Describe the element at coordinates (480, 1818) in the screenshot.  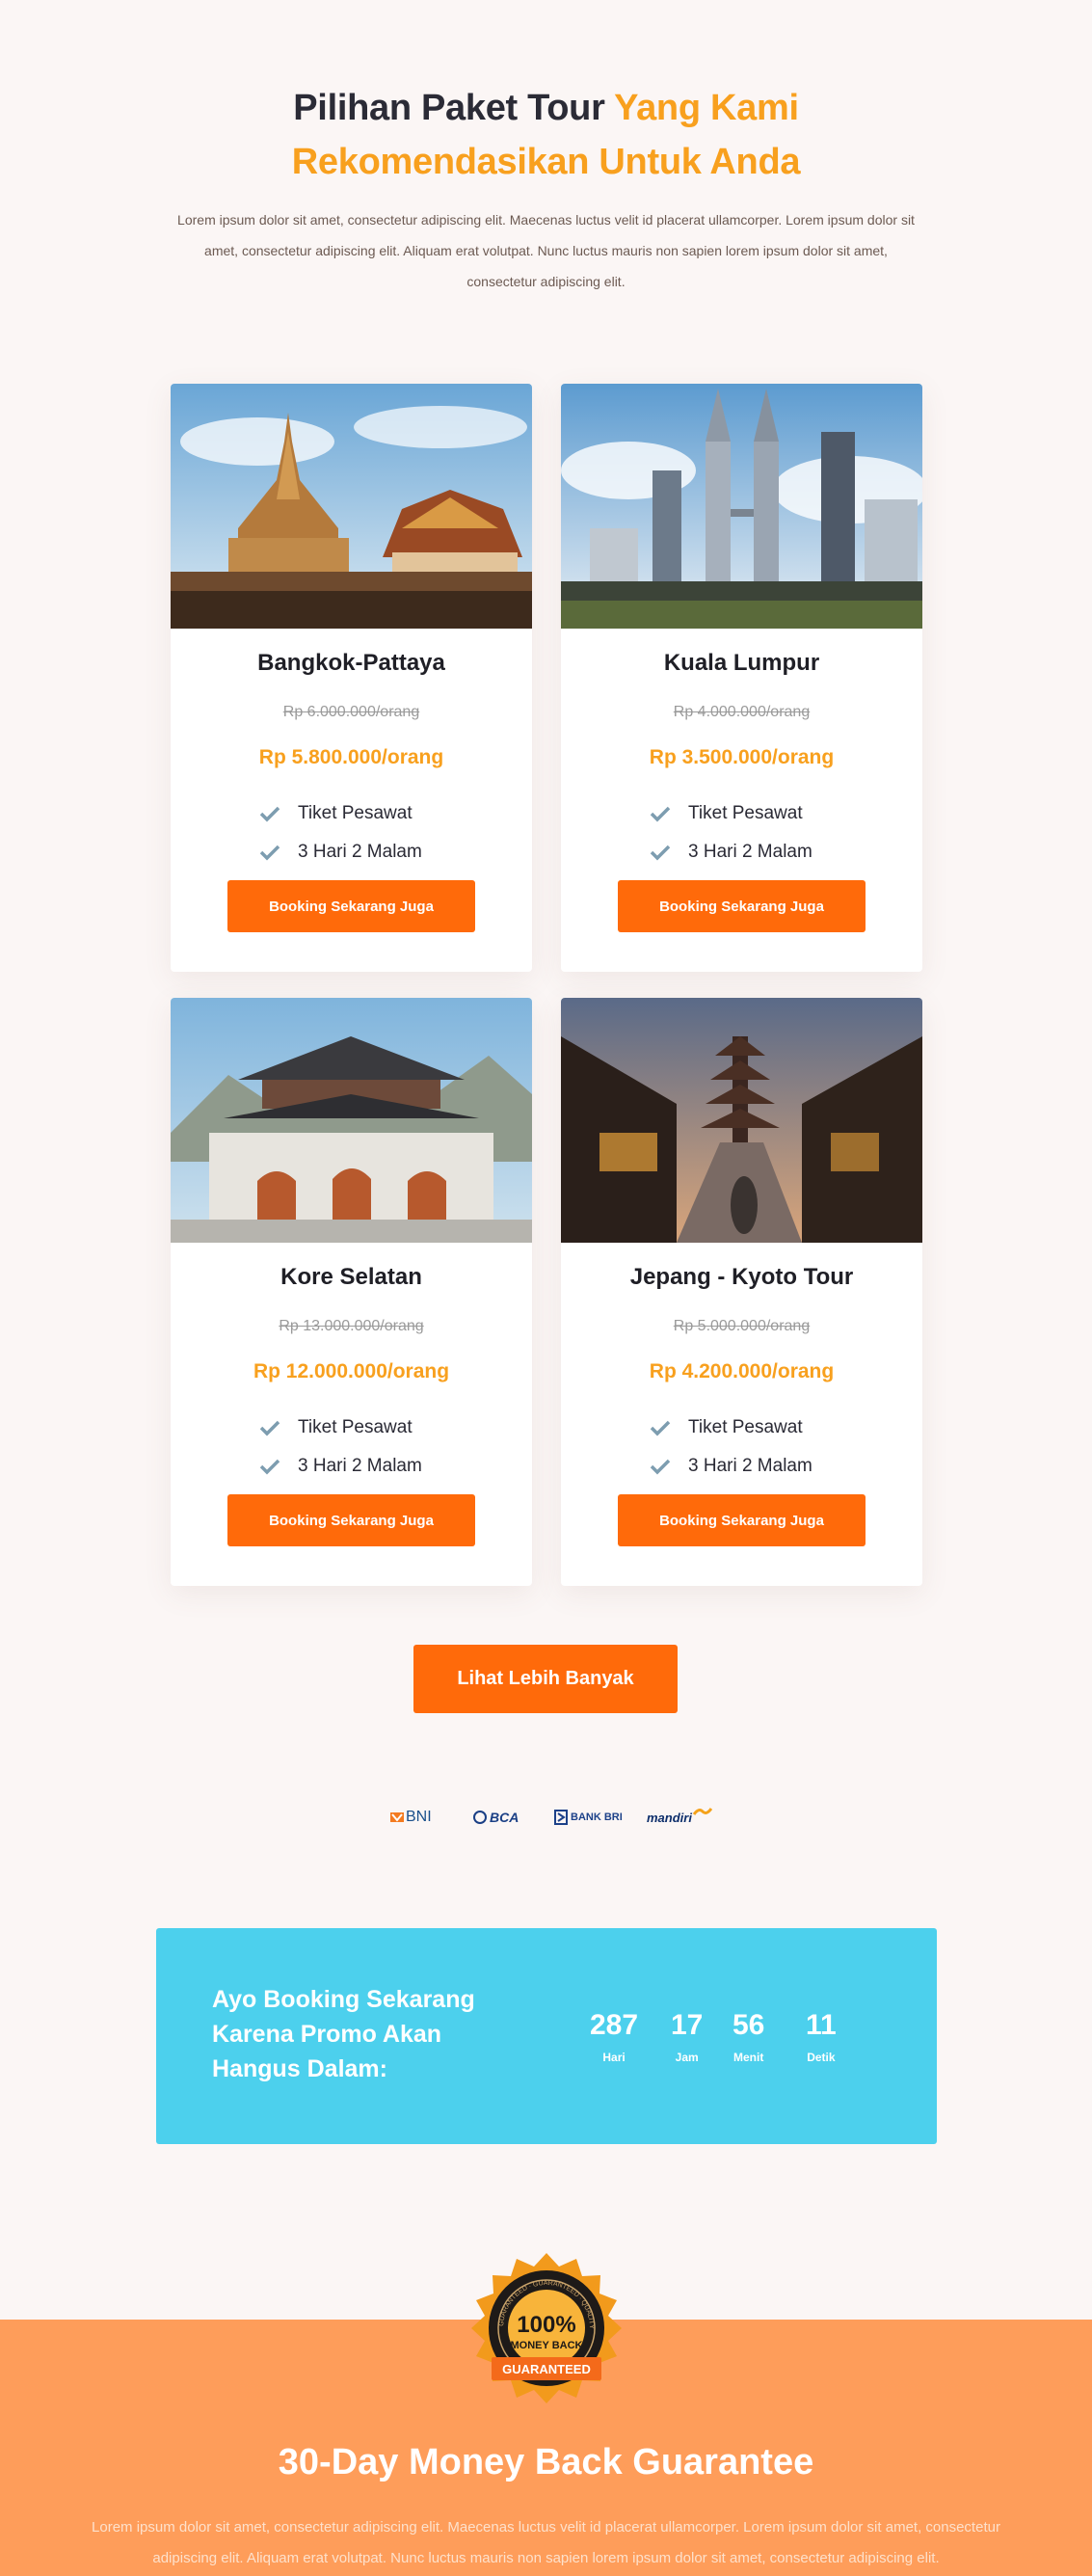
I see `bca-mark-icon` at that location.